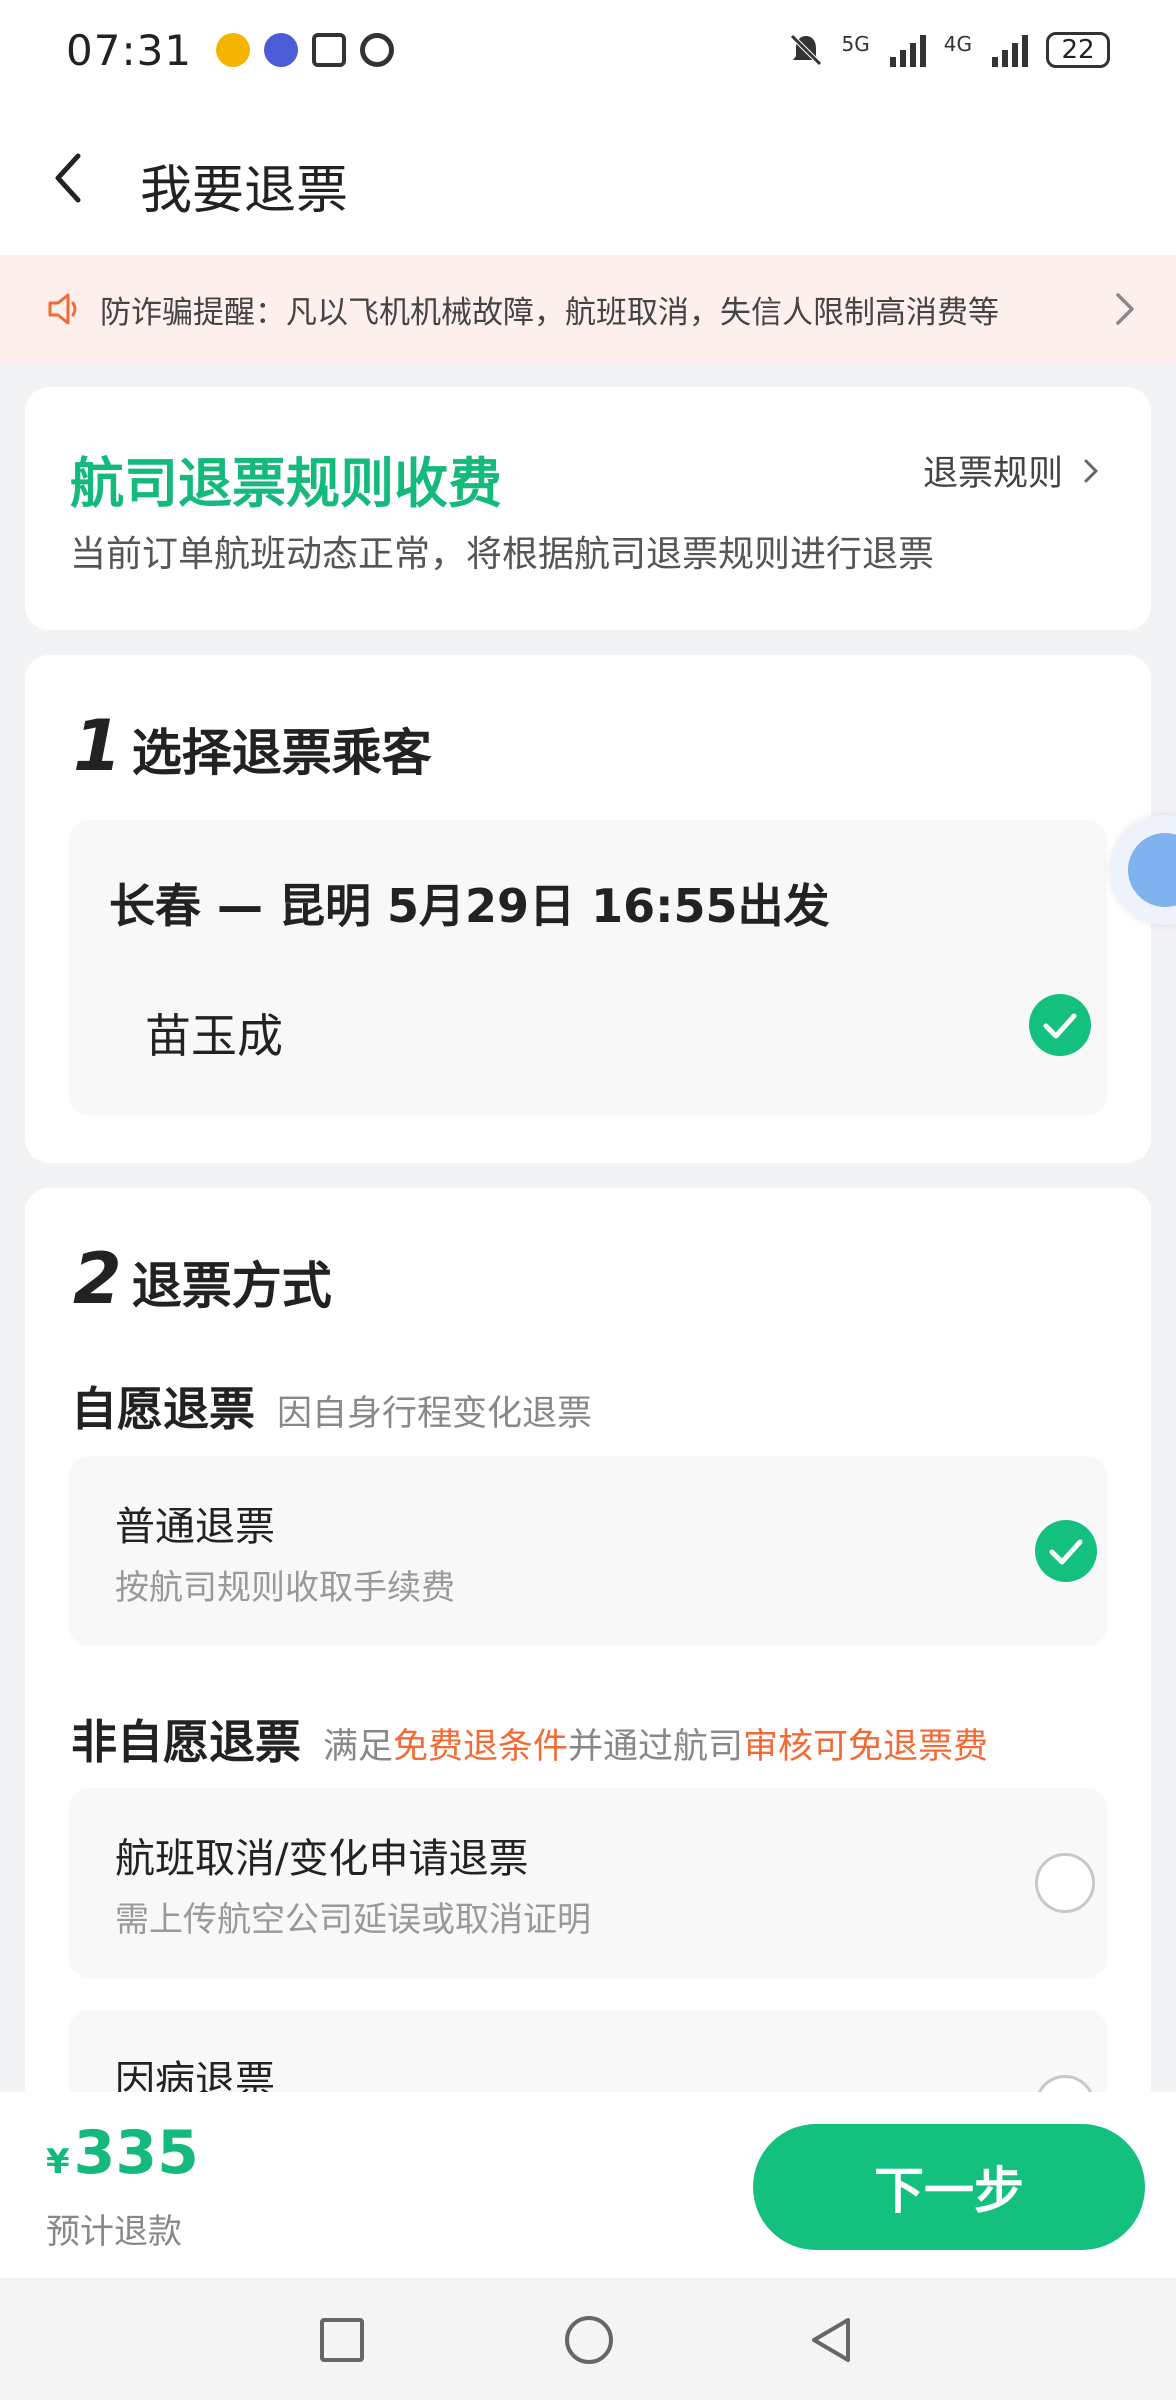  Describe the element at coordinates (342, 2340) in the screenshot. I see `recents-icon` at that location.